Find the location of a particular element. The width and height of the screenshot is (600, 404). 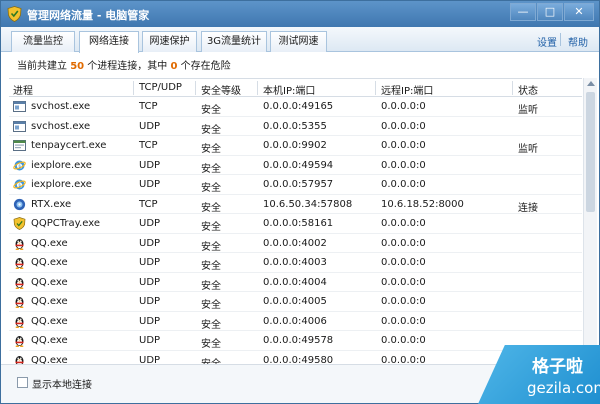

column-header-security: 安全等级 is located at coordinates (221, 89).